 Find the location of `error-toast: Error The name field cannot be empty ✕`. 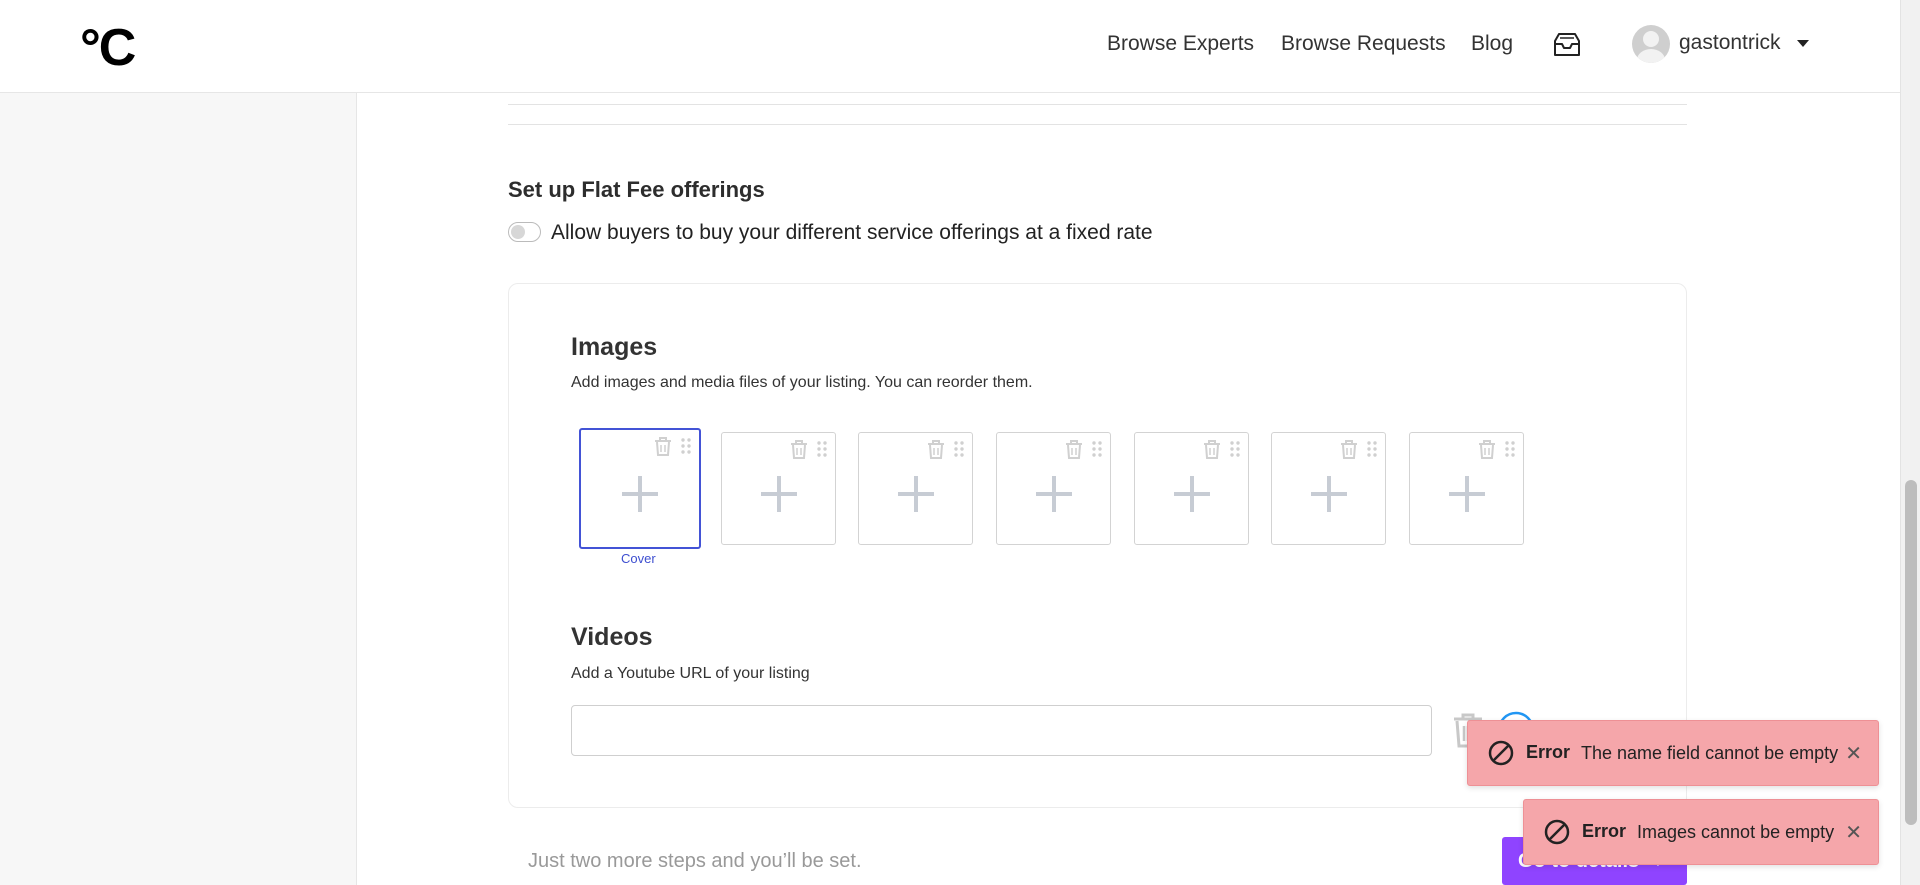

error-toast: Error The name field cannot be empty ✕ is located at coordinates (1673, 753).